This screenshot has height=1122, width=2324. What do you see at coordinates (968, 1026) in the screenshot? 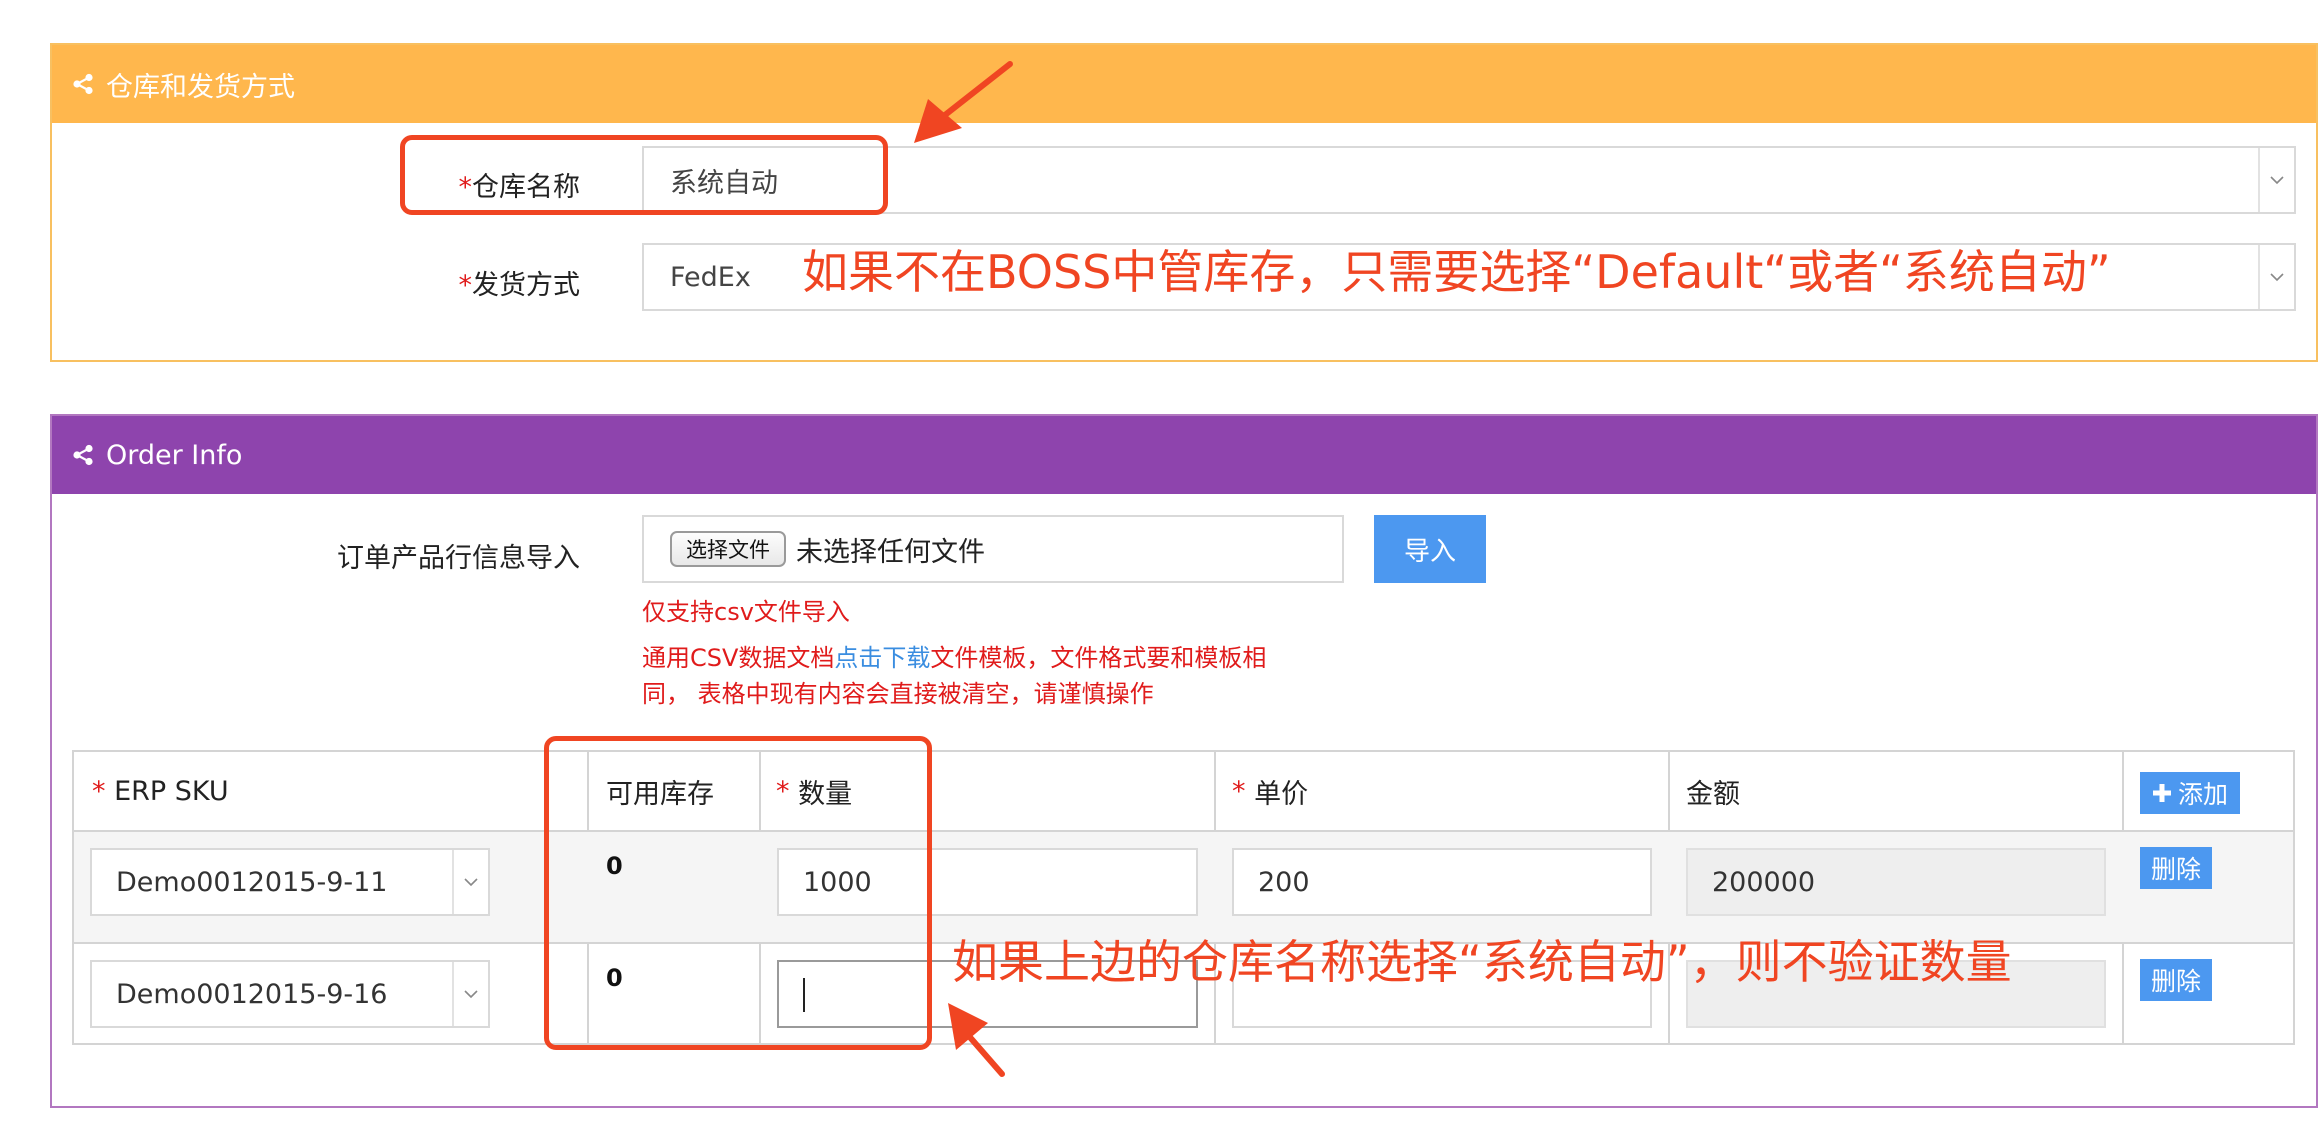
I see `arrow-head-icon` at bounding box center [968, 1026].